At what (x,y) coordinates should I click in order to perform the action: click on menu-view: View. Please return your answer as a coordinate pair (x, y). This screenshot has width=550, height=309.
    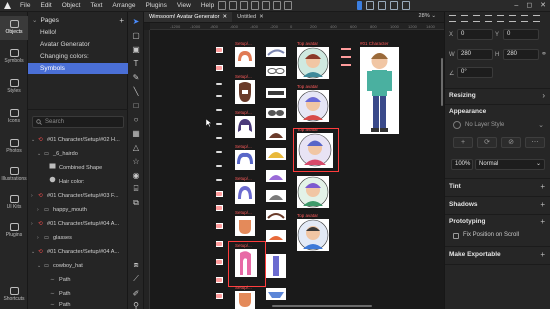
    Looking at the image, I should click on (184, 6).